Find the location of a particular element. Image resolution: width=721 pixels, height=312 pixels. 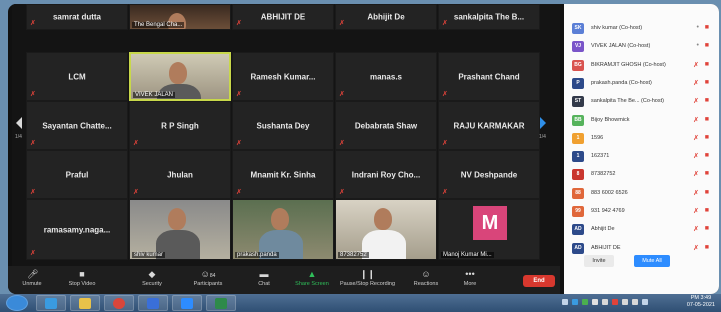

participant-tile: Abhijit De ✗ is located at coordinates (386, 17).